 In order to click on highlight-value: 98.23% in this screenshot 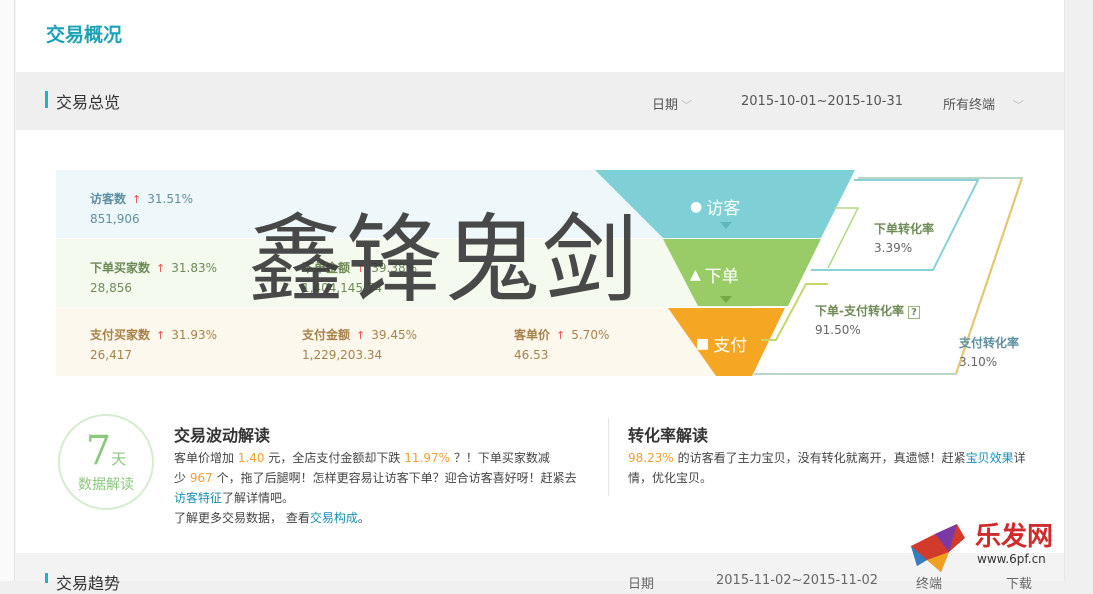, I will do `click(651, 458)`.